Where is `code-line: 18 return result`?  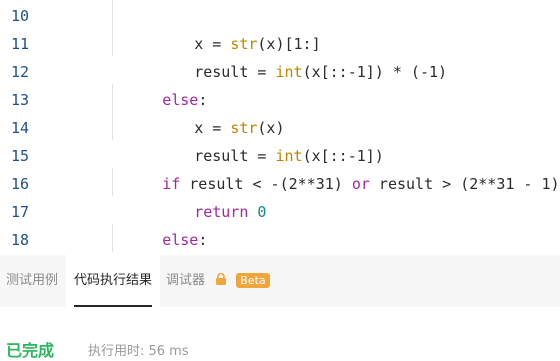 code-line: 18 return result is located at coordinates (280, 240).